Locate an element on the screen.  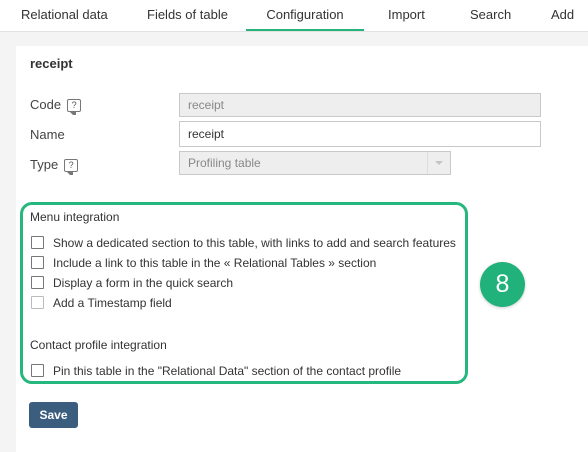
chevron-down-icon is located at coordinates (438, 163).